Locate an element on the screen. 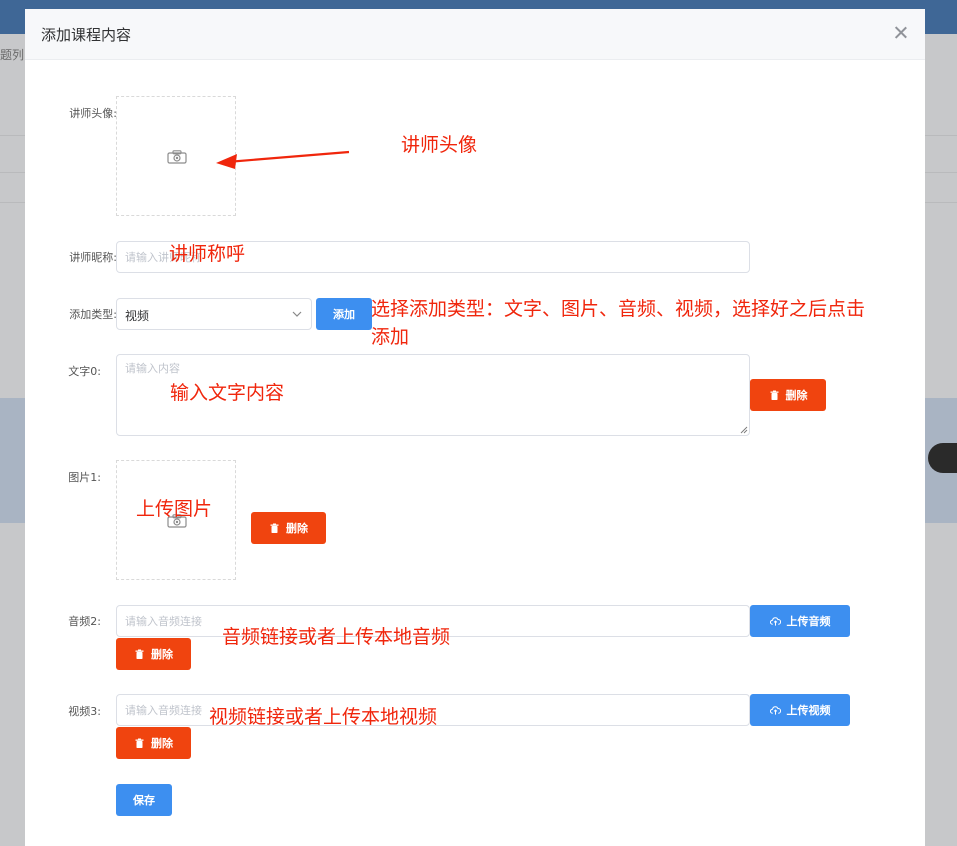 The height and width of the screenshot is (846, 957). annotation-video: 视频链接或者上传本地视频 is located at coordinates (323, 717).